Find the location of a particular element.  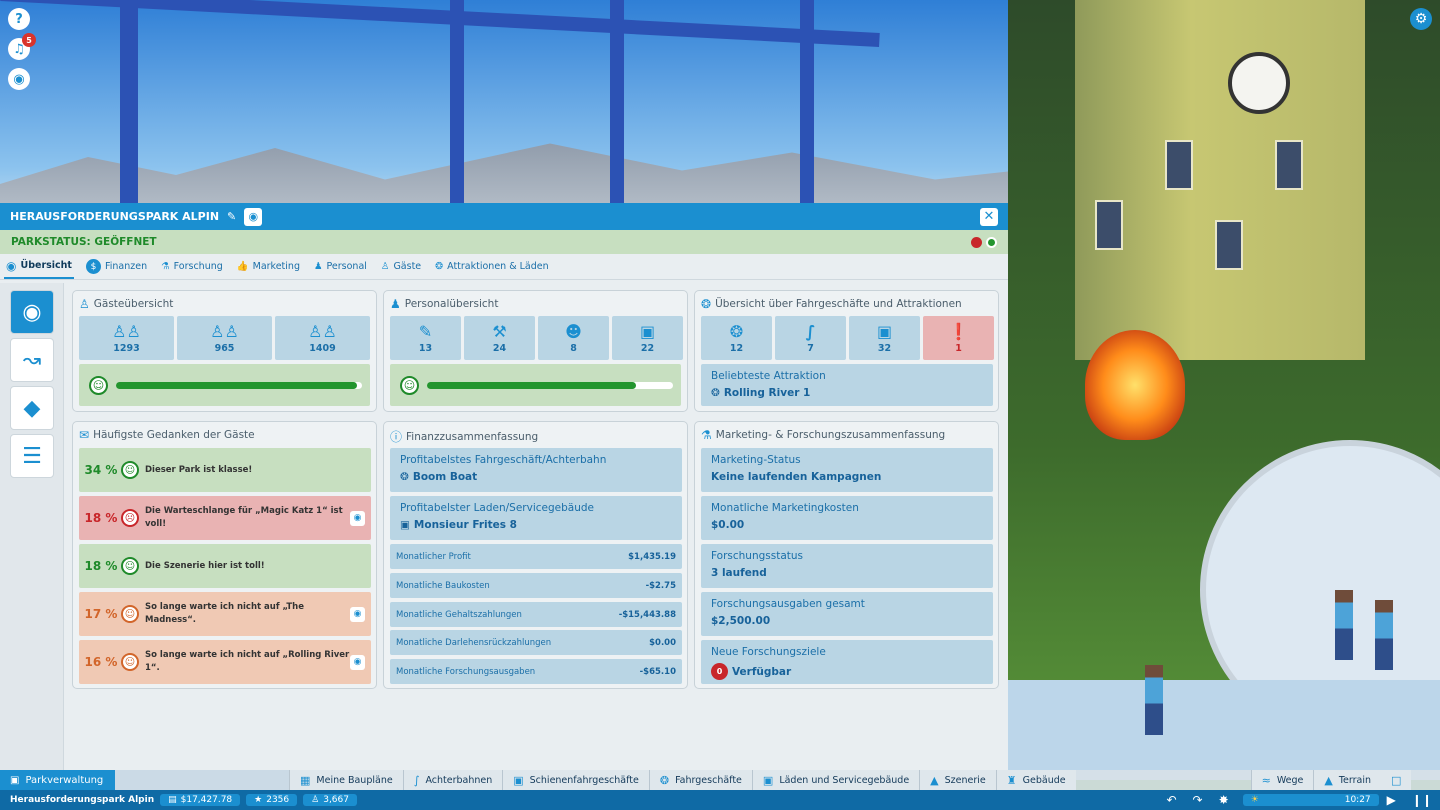

guest-stat: ♙♙ 1293 is located at coordinates (126, 338).